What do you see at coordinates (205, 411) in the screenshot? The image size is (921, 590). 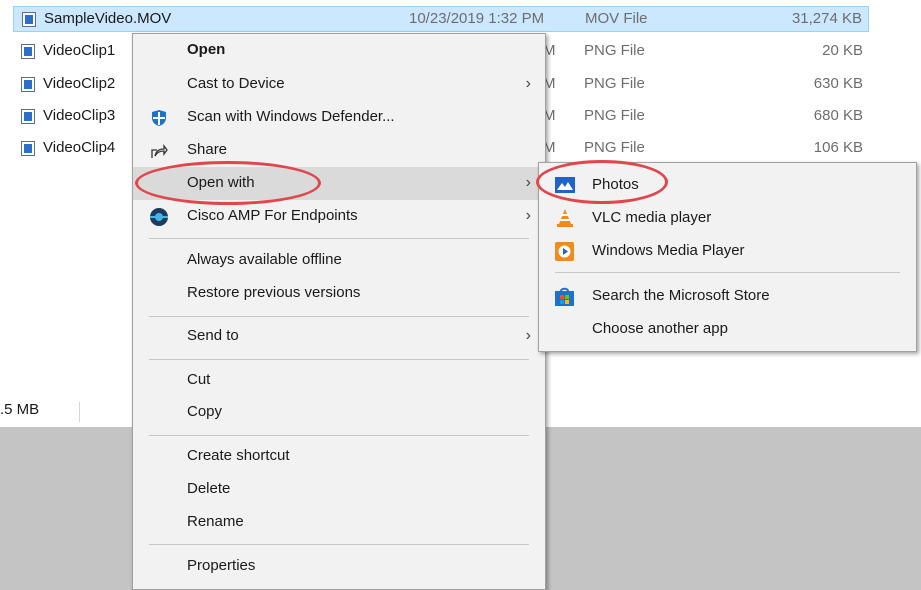 I see `menu-item-label: Copy` at bounding box center [205, 411].